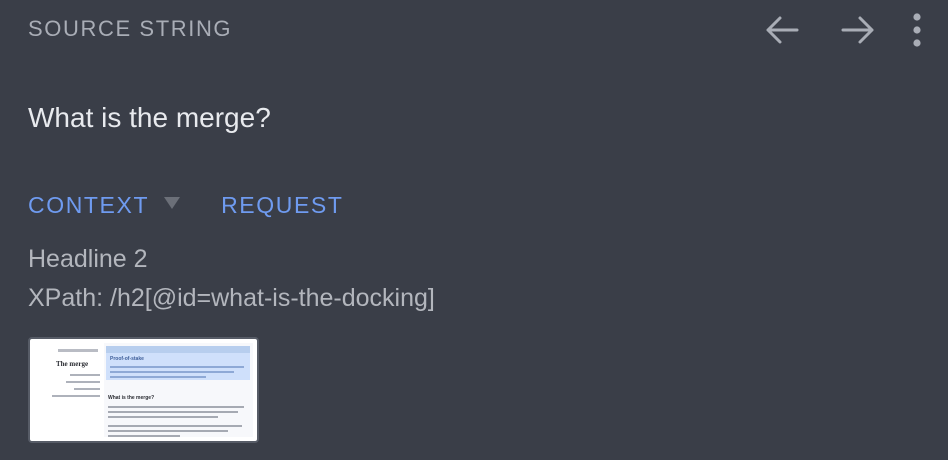 Image resolution: width=948 pixels, height=460 pixels. I want to click on thumbnail-hero-heading: Proof-of-stake, so click(127, 359).